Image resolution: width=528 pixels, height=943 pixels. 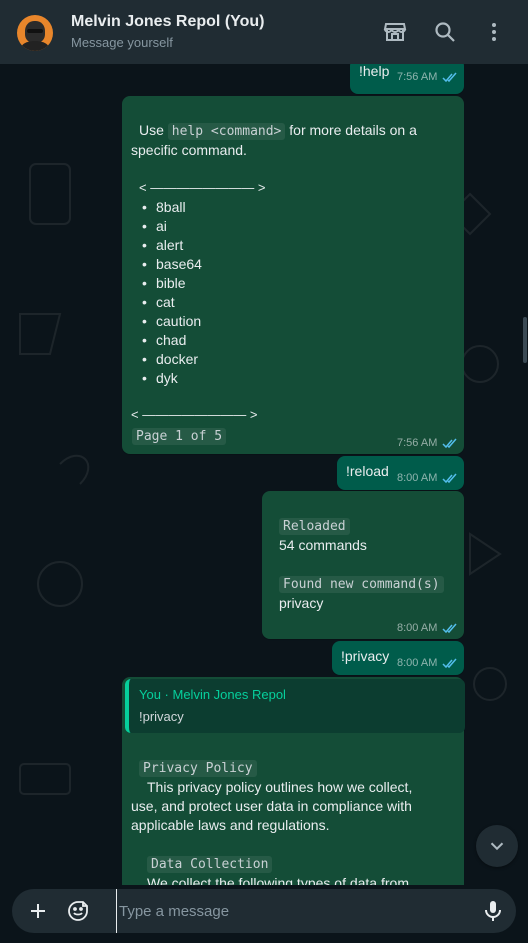 What do you see at coordinates (172, 264) in the screenshot?
I see `list-item: base64` at bounding box center [172, 264].